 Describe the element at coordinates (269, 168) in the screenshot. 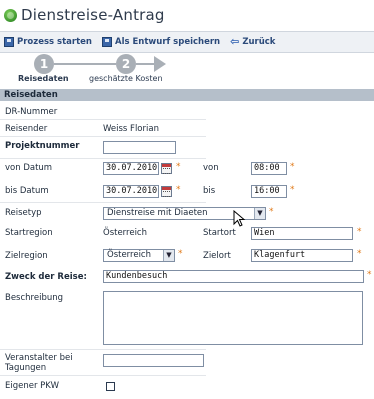

I see `from-time-input: 08:00` at that location.